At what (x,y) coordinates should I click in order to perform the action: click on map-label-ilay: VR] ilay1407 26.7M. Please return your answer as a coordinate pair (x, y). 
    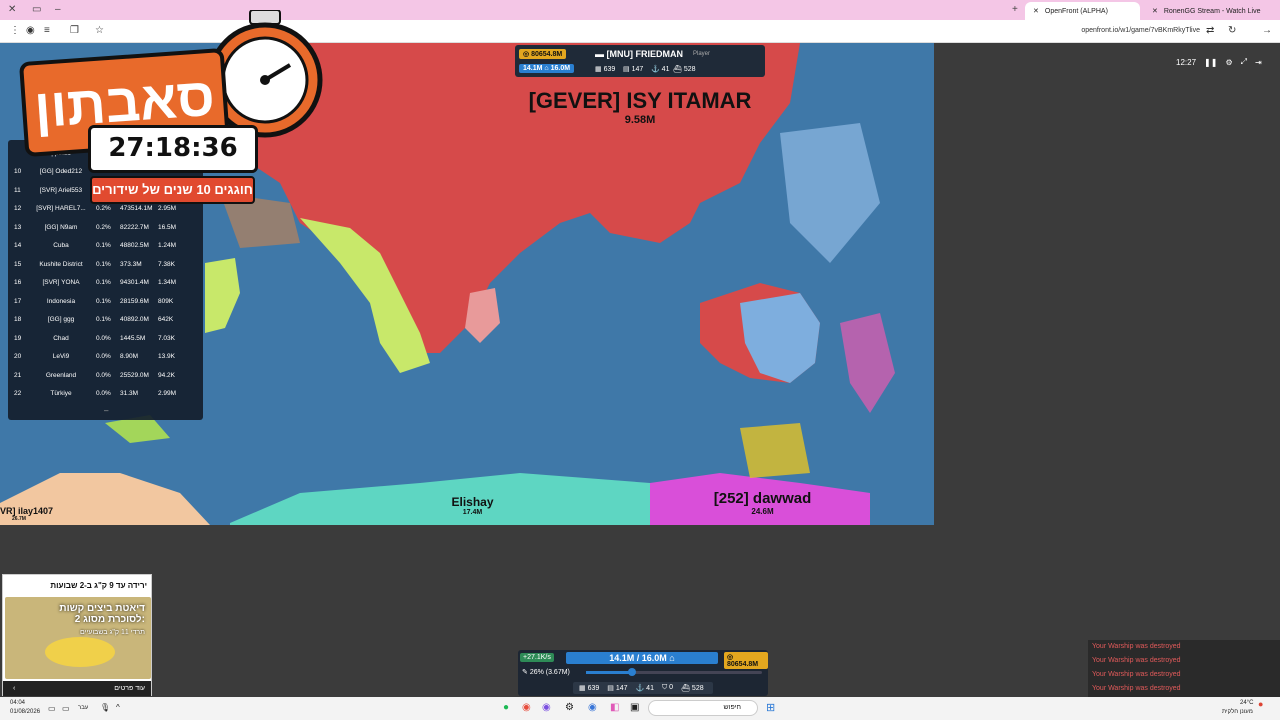
    Looking at the image, I should click on (30, 514).